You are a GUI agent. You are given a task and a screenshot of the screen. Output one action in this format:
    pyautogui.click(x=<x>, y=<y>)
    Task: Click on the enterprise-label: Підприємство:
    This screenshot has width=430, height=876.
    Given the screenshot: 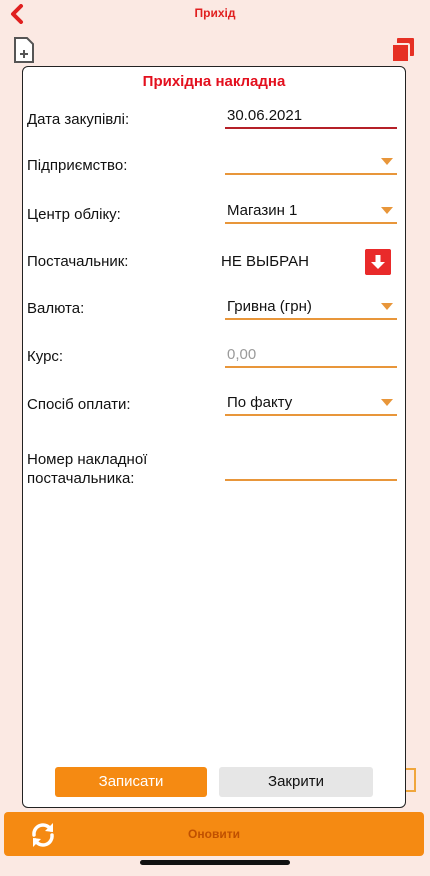 What is the action you would take?
    pyautogui.click(x=77, y=165)
    